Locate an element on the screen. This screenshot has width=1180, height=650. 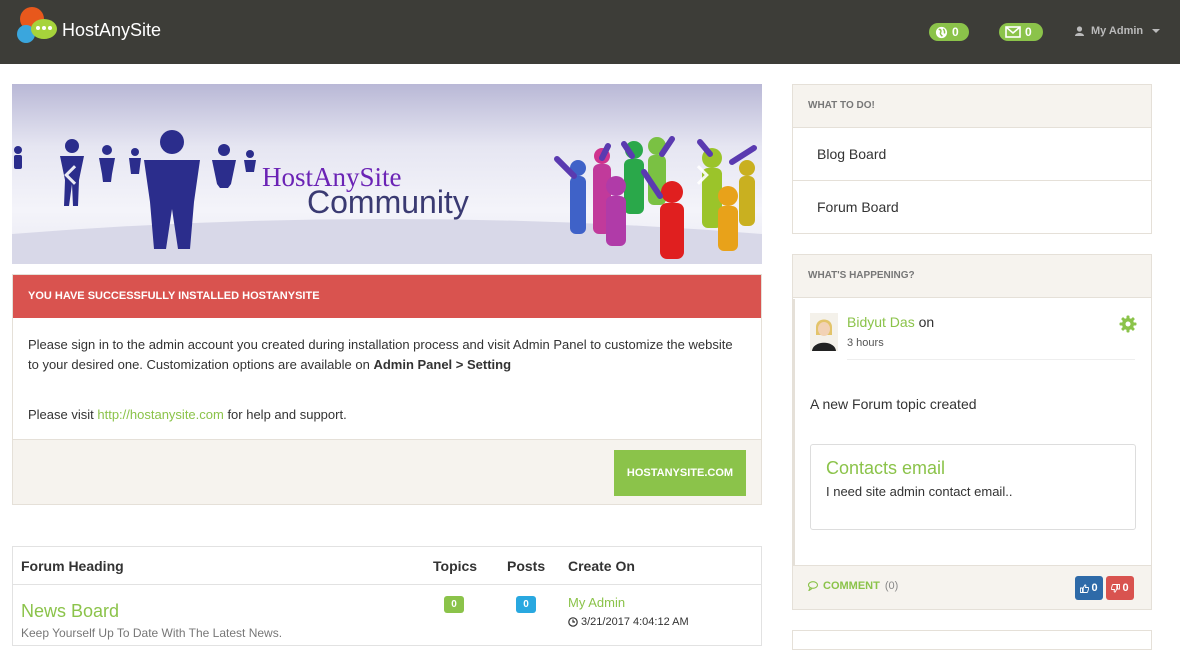
topic-description: I need site admin contact email.. is located at coordinates (919, 491).